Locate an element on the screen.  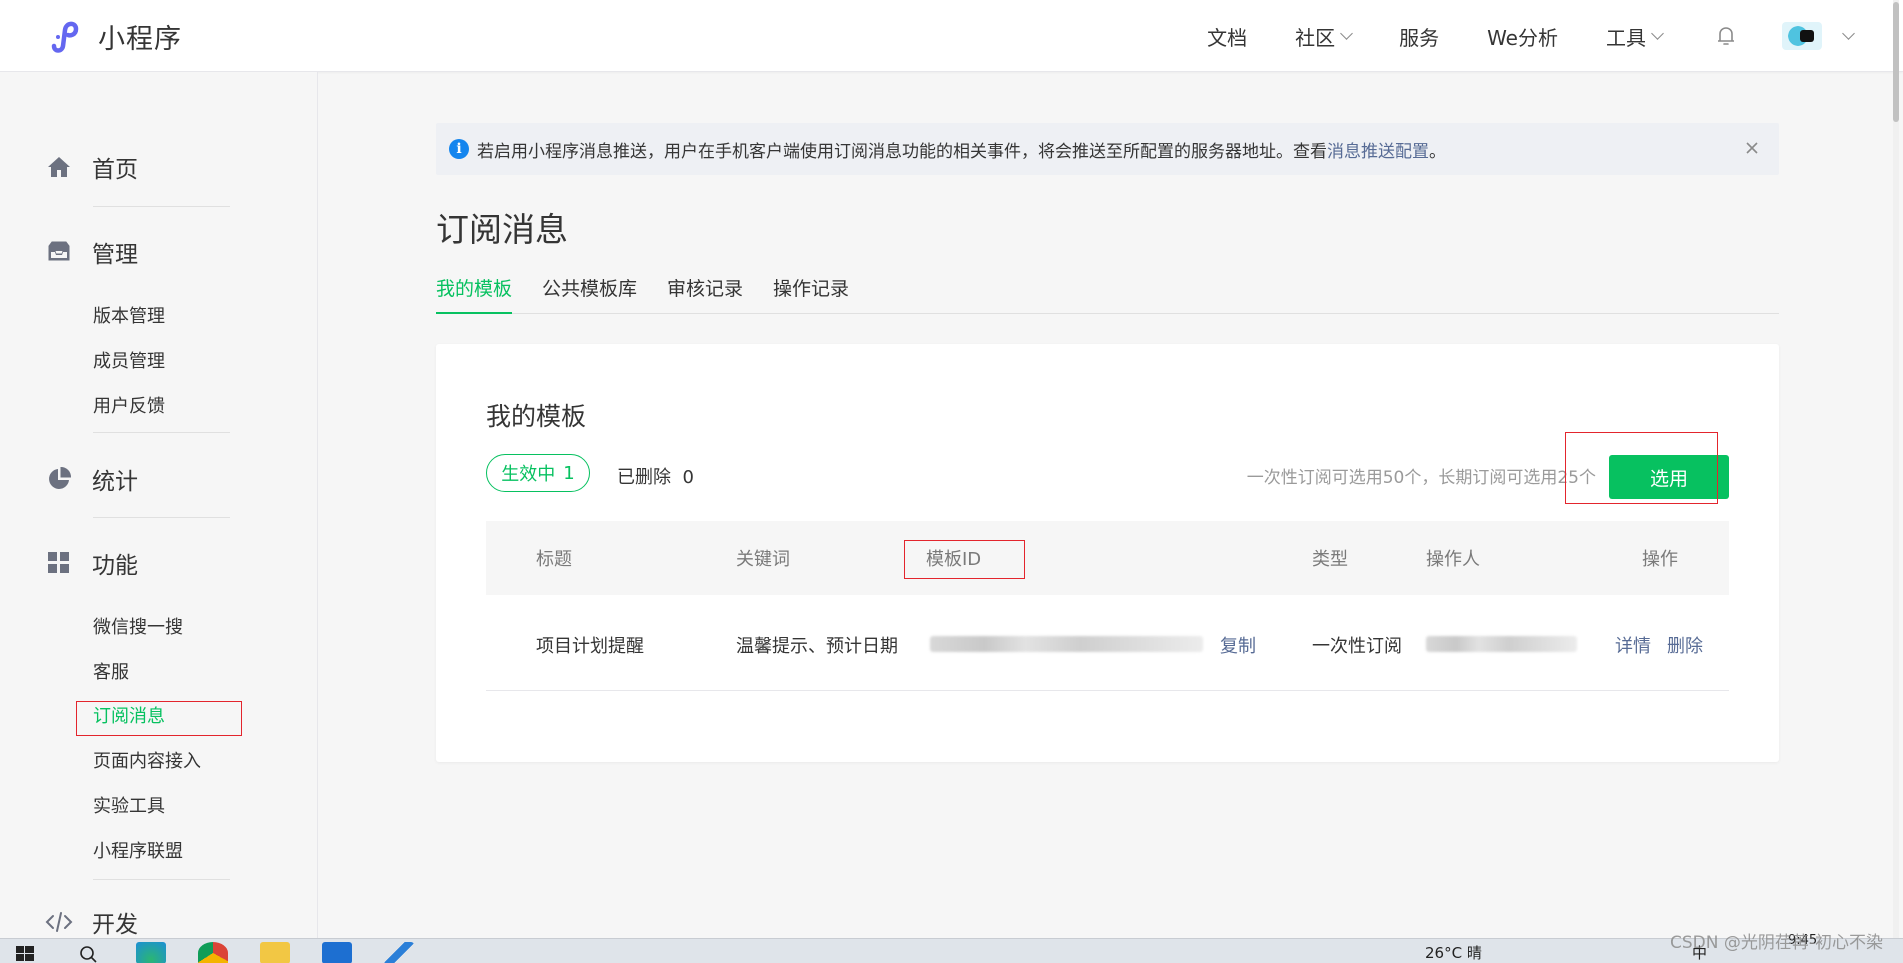
scrollbar-thumb is located at coordinates (1896, 62).